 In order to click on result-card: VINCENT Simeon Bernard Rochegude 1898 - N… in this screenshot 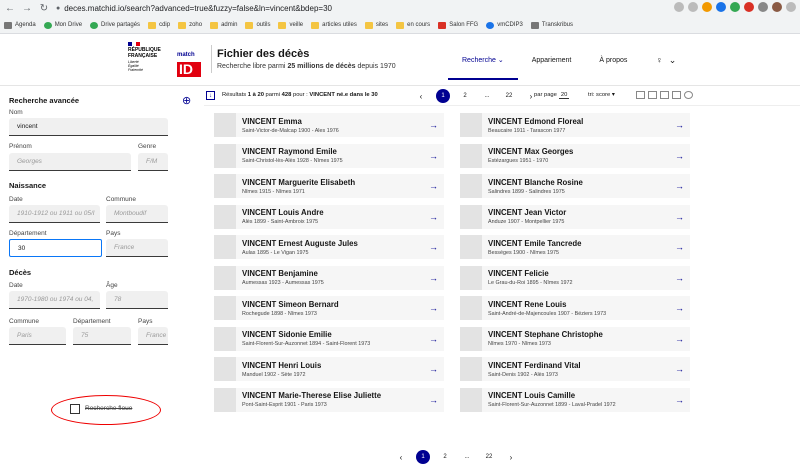, I will do `click(329, 308)`.